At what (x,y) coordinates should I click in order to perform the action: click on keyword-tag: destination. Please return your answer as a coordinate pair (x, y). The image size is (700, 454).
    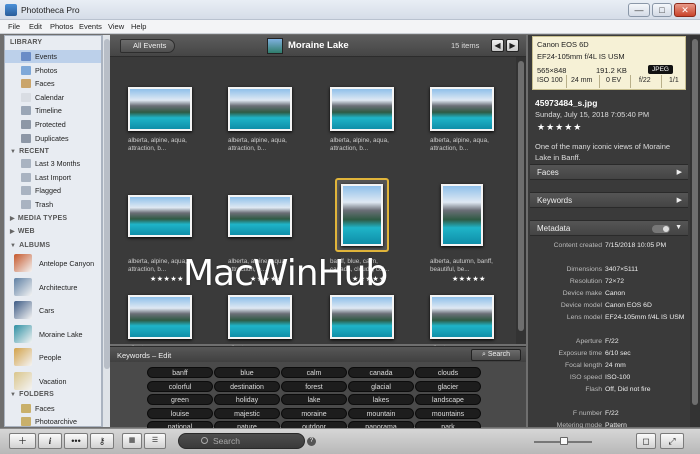
    Looking at the image, I should click on (247, 386).